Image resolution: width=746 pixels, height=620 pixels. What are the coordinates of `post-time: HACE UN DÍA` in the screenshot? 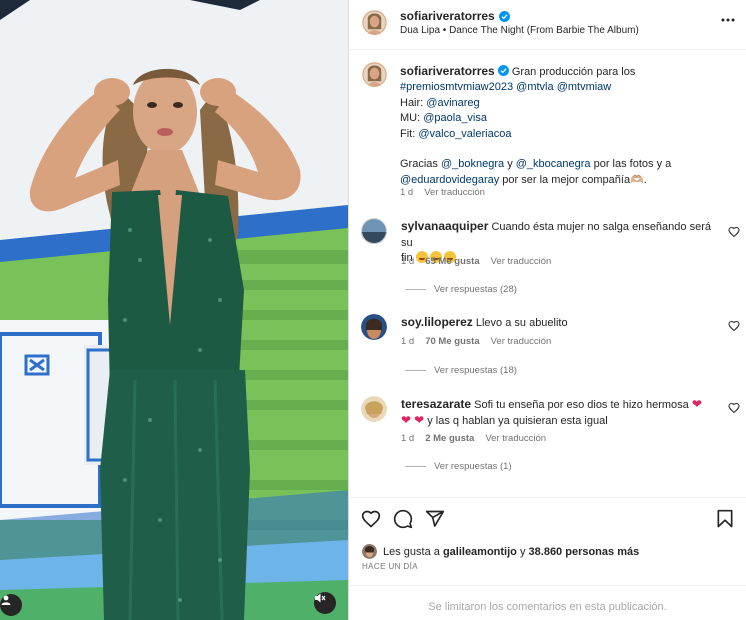 It's located at (390, 566).